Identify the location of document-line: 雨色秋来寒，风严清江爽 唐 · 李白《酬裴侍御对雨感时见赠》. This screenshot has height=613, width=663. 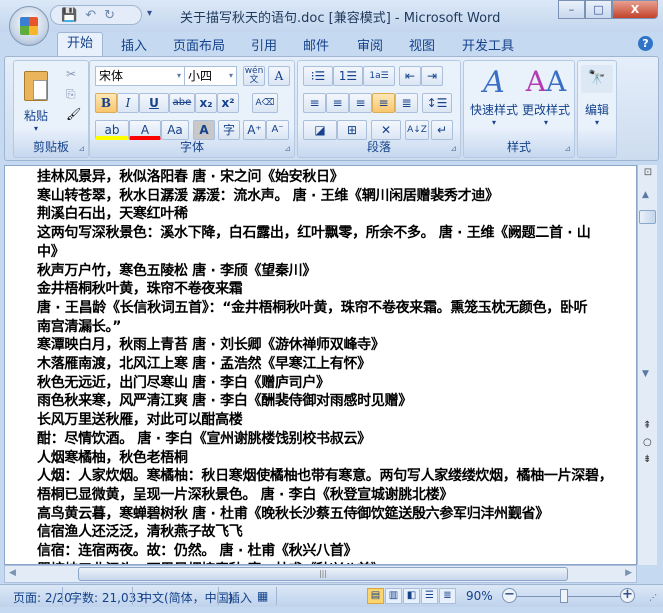
(332, 401).